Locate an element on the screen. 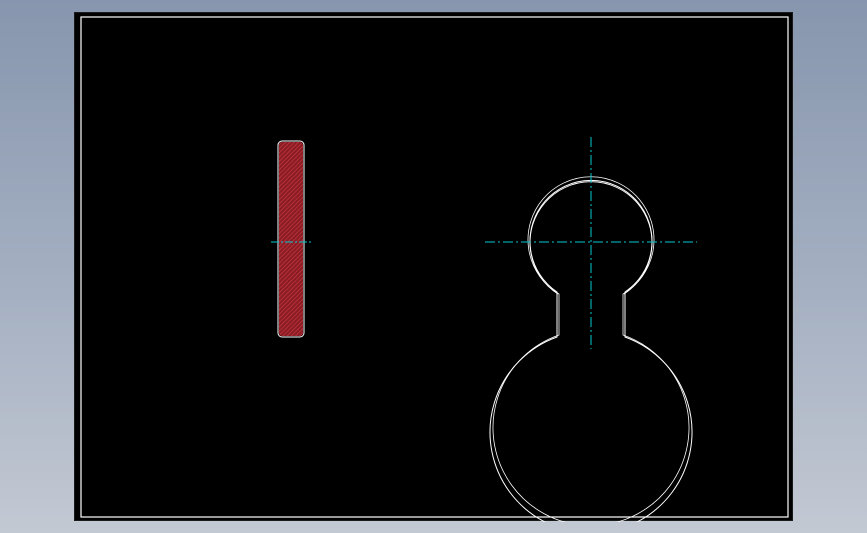 This screenshot has width=867, height=533. side-view is located at coordinates (291, 239).